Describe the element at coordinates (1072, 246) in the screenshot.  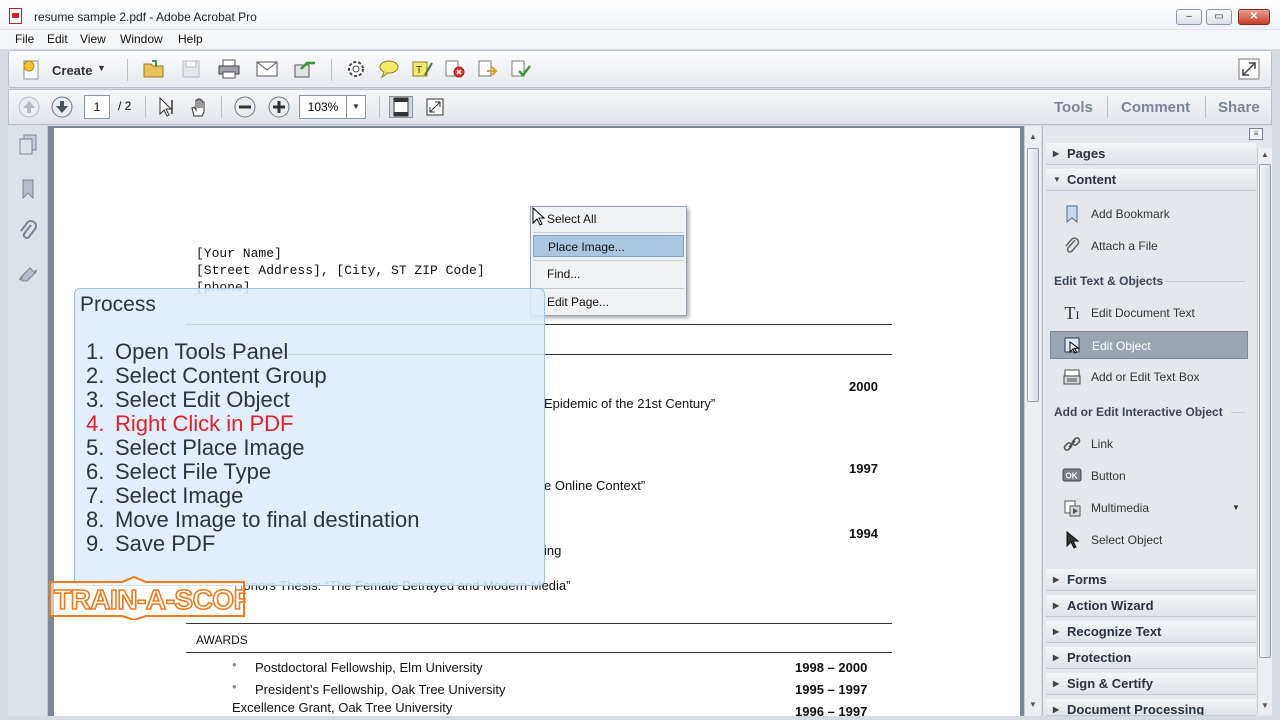
I see `paperclip-icon` at that location.